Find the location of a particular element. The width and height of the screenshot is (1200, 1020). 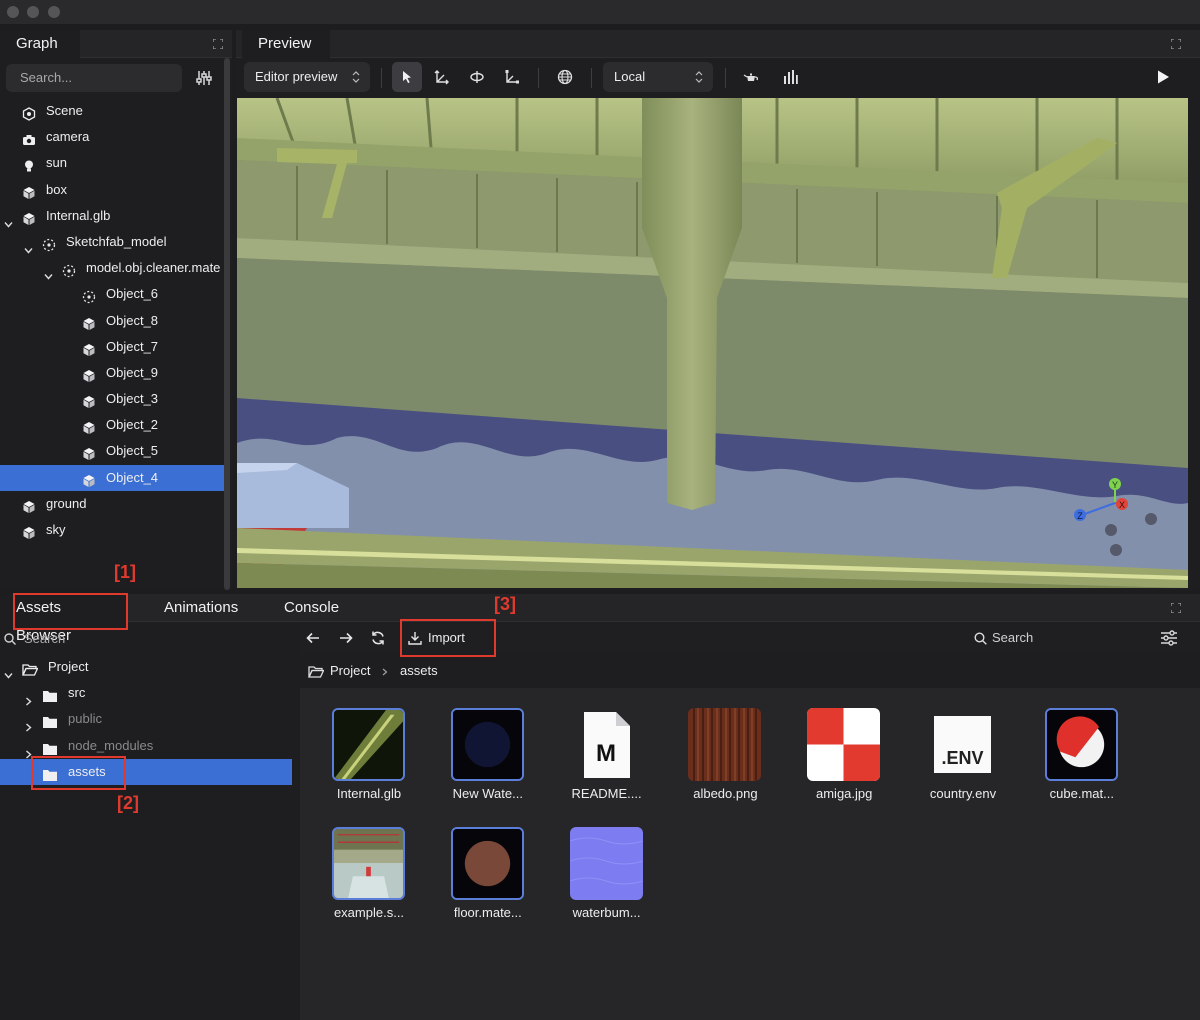

graph-item-box: box is located at coordinates (112, 190).